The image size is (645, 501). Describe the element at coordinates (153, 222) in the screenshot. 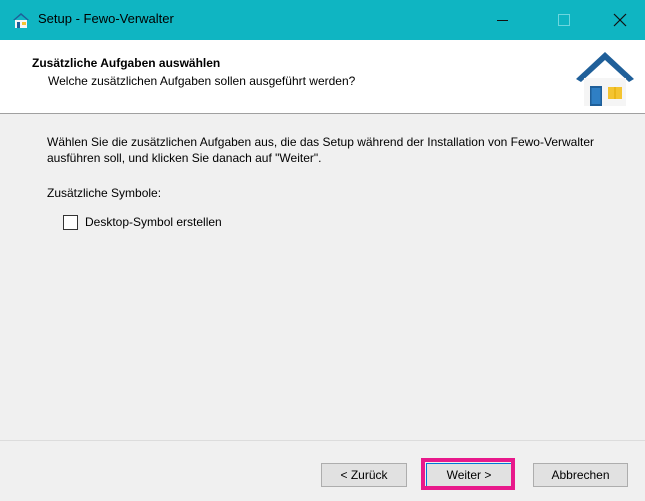

I see `desktop-symbol-label: Desktop-Symbol erstellen` at that location.